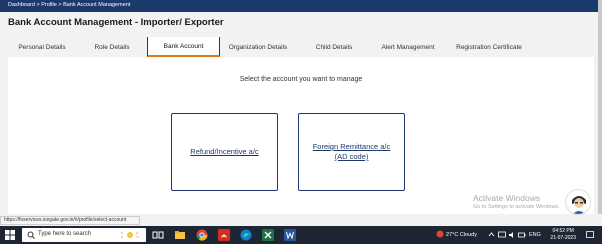 The height and width of the screenshot is (244, 602). I want to click on weather-text: 27°C Cloudy, so click(461, 235).